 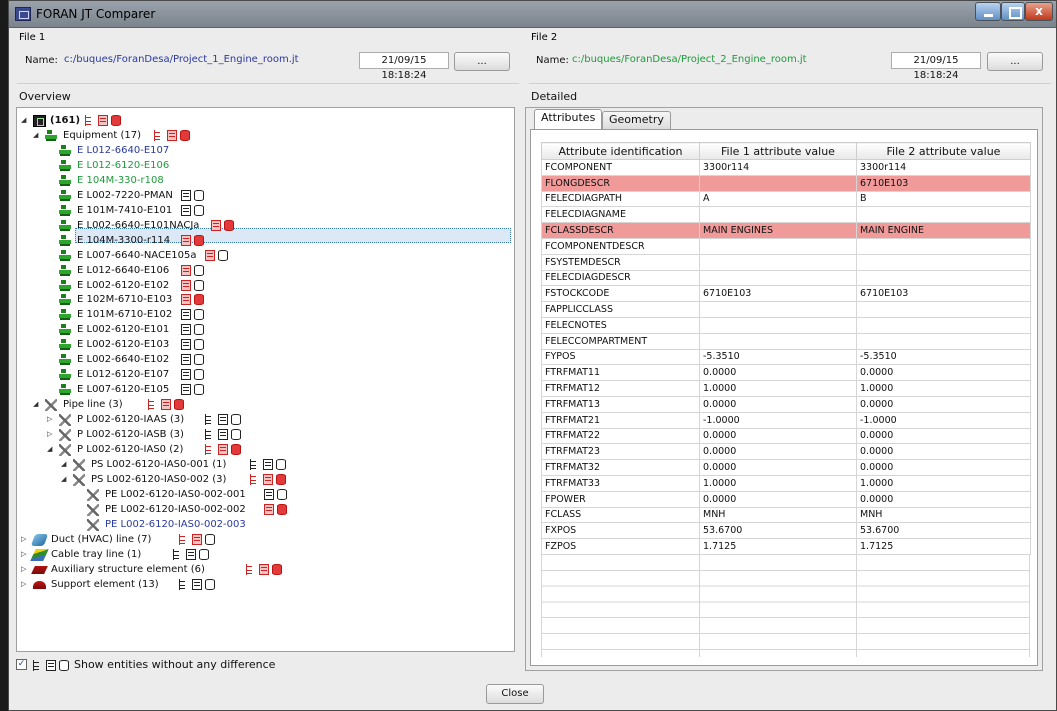 What do you see at coordinates (257, 404) in the screenshot?
I see `tree-node: ◢ Pipe line (3)` at bounding box center [257, 404].